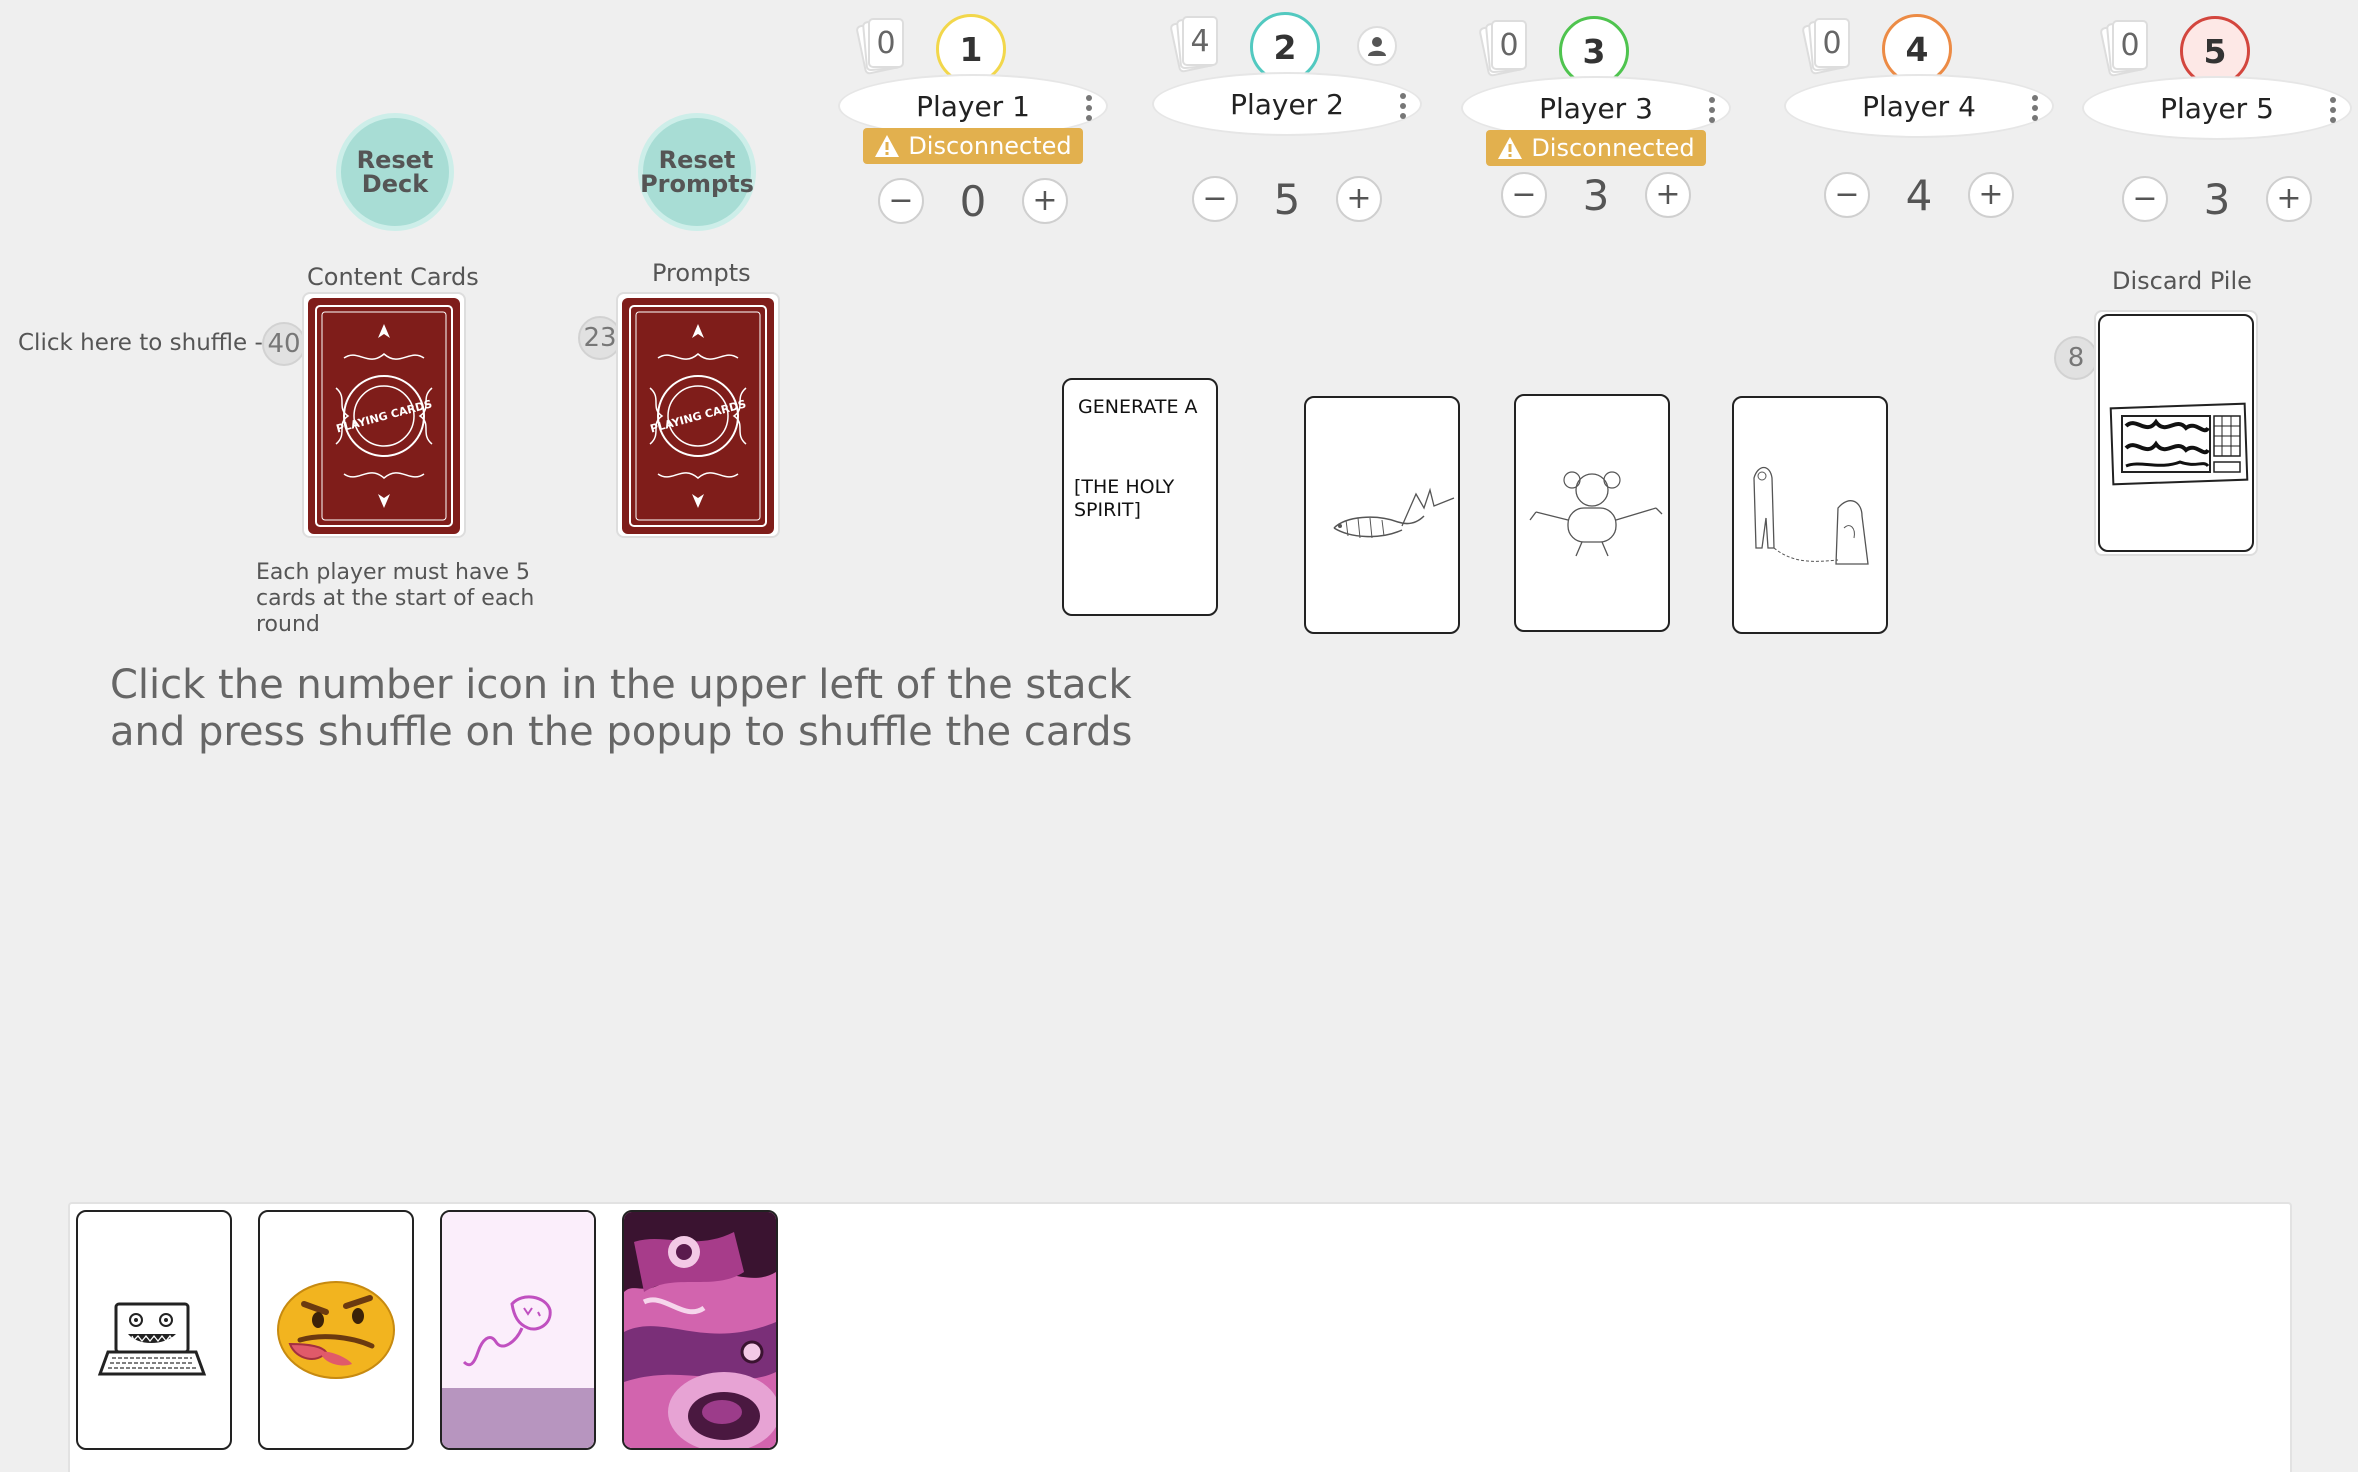  I want to click on player-panel-1: 0 1 Player 1 Disconnected − 0 +, so click(973, 121).